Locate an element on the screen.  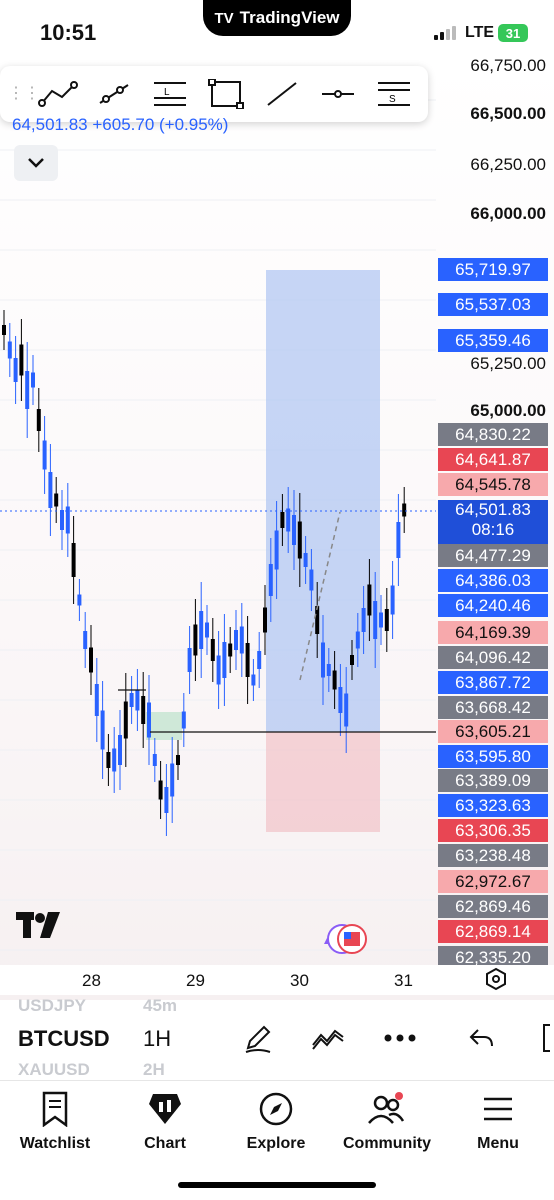
rectangle-tool-icon is located at coordinates (226, 94).